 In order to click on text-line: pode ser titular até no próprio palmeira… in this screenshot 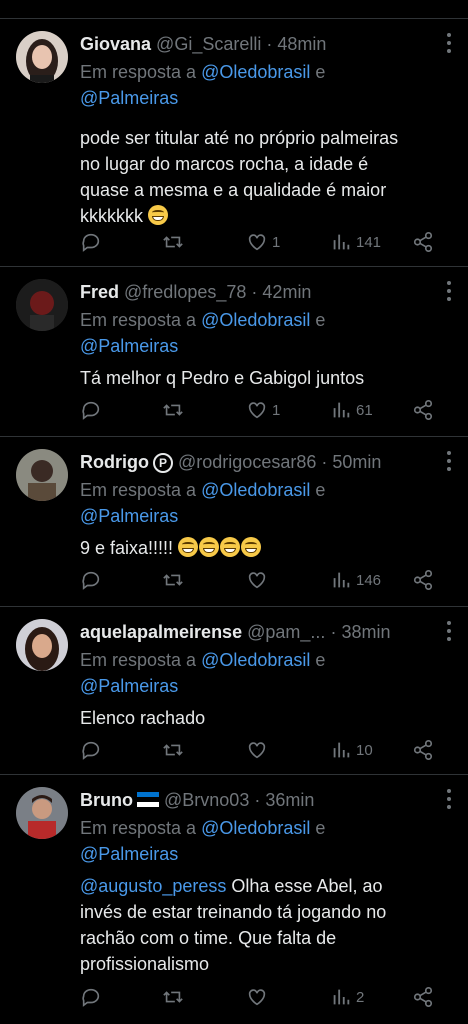, I will do `click(239, 138)`.